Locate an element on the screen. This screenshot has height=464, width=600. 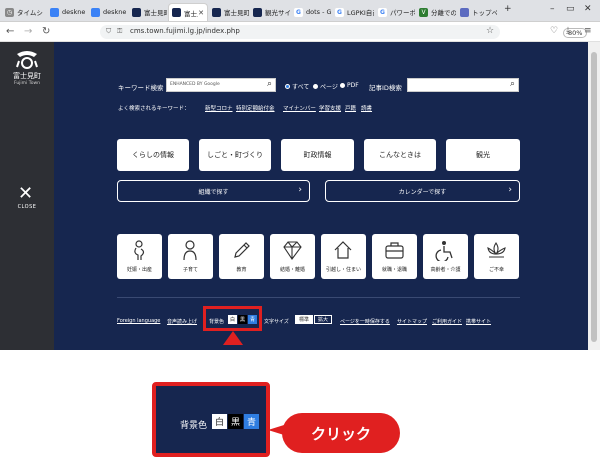
search-by-organization-button: 組織で探す › is located at coordinates (213, 191).